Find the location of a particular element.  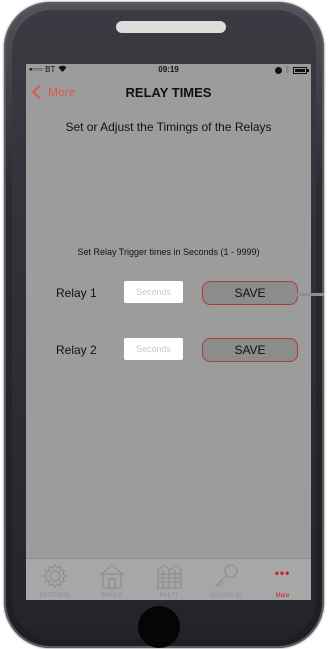

page-subtitle: Set or Adjust the Timings of the Relays is located at coordinates (168, 127).